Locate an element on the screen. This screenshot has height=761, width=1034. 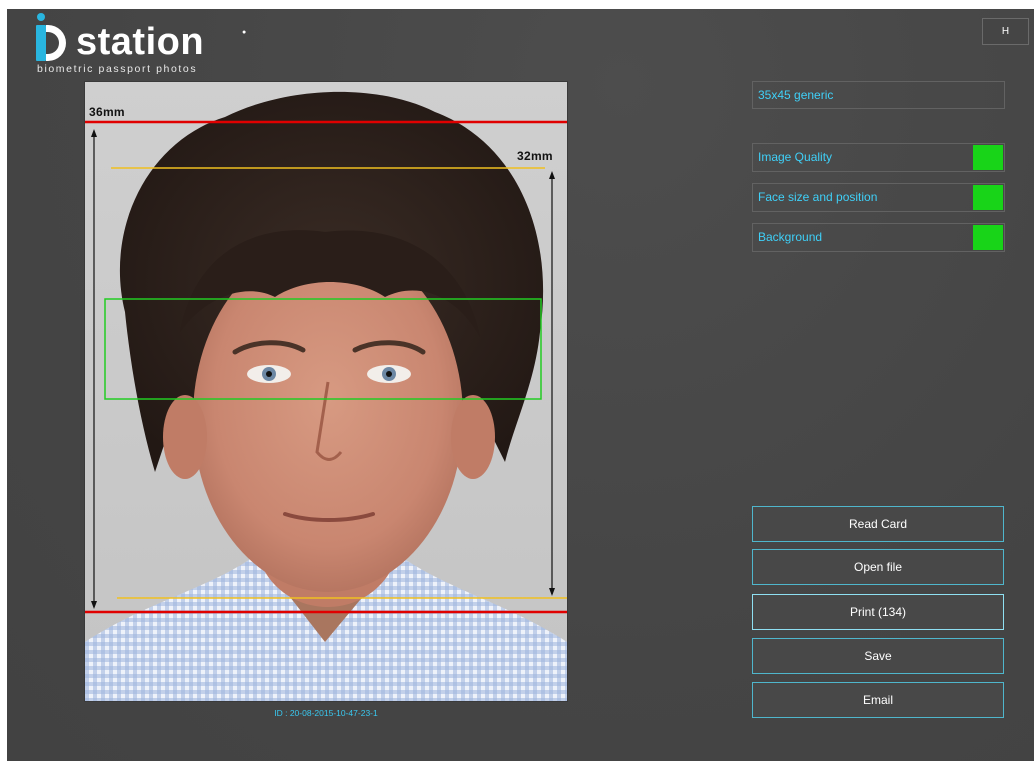
face is located at coordinates (328, 417).